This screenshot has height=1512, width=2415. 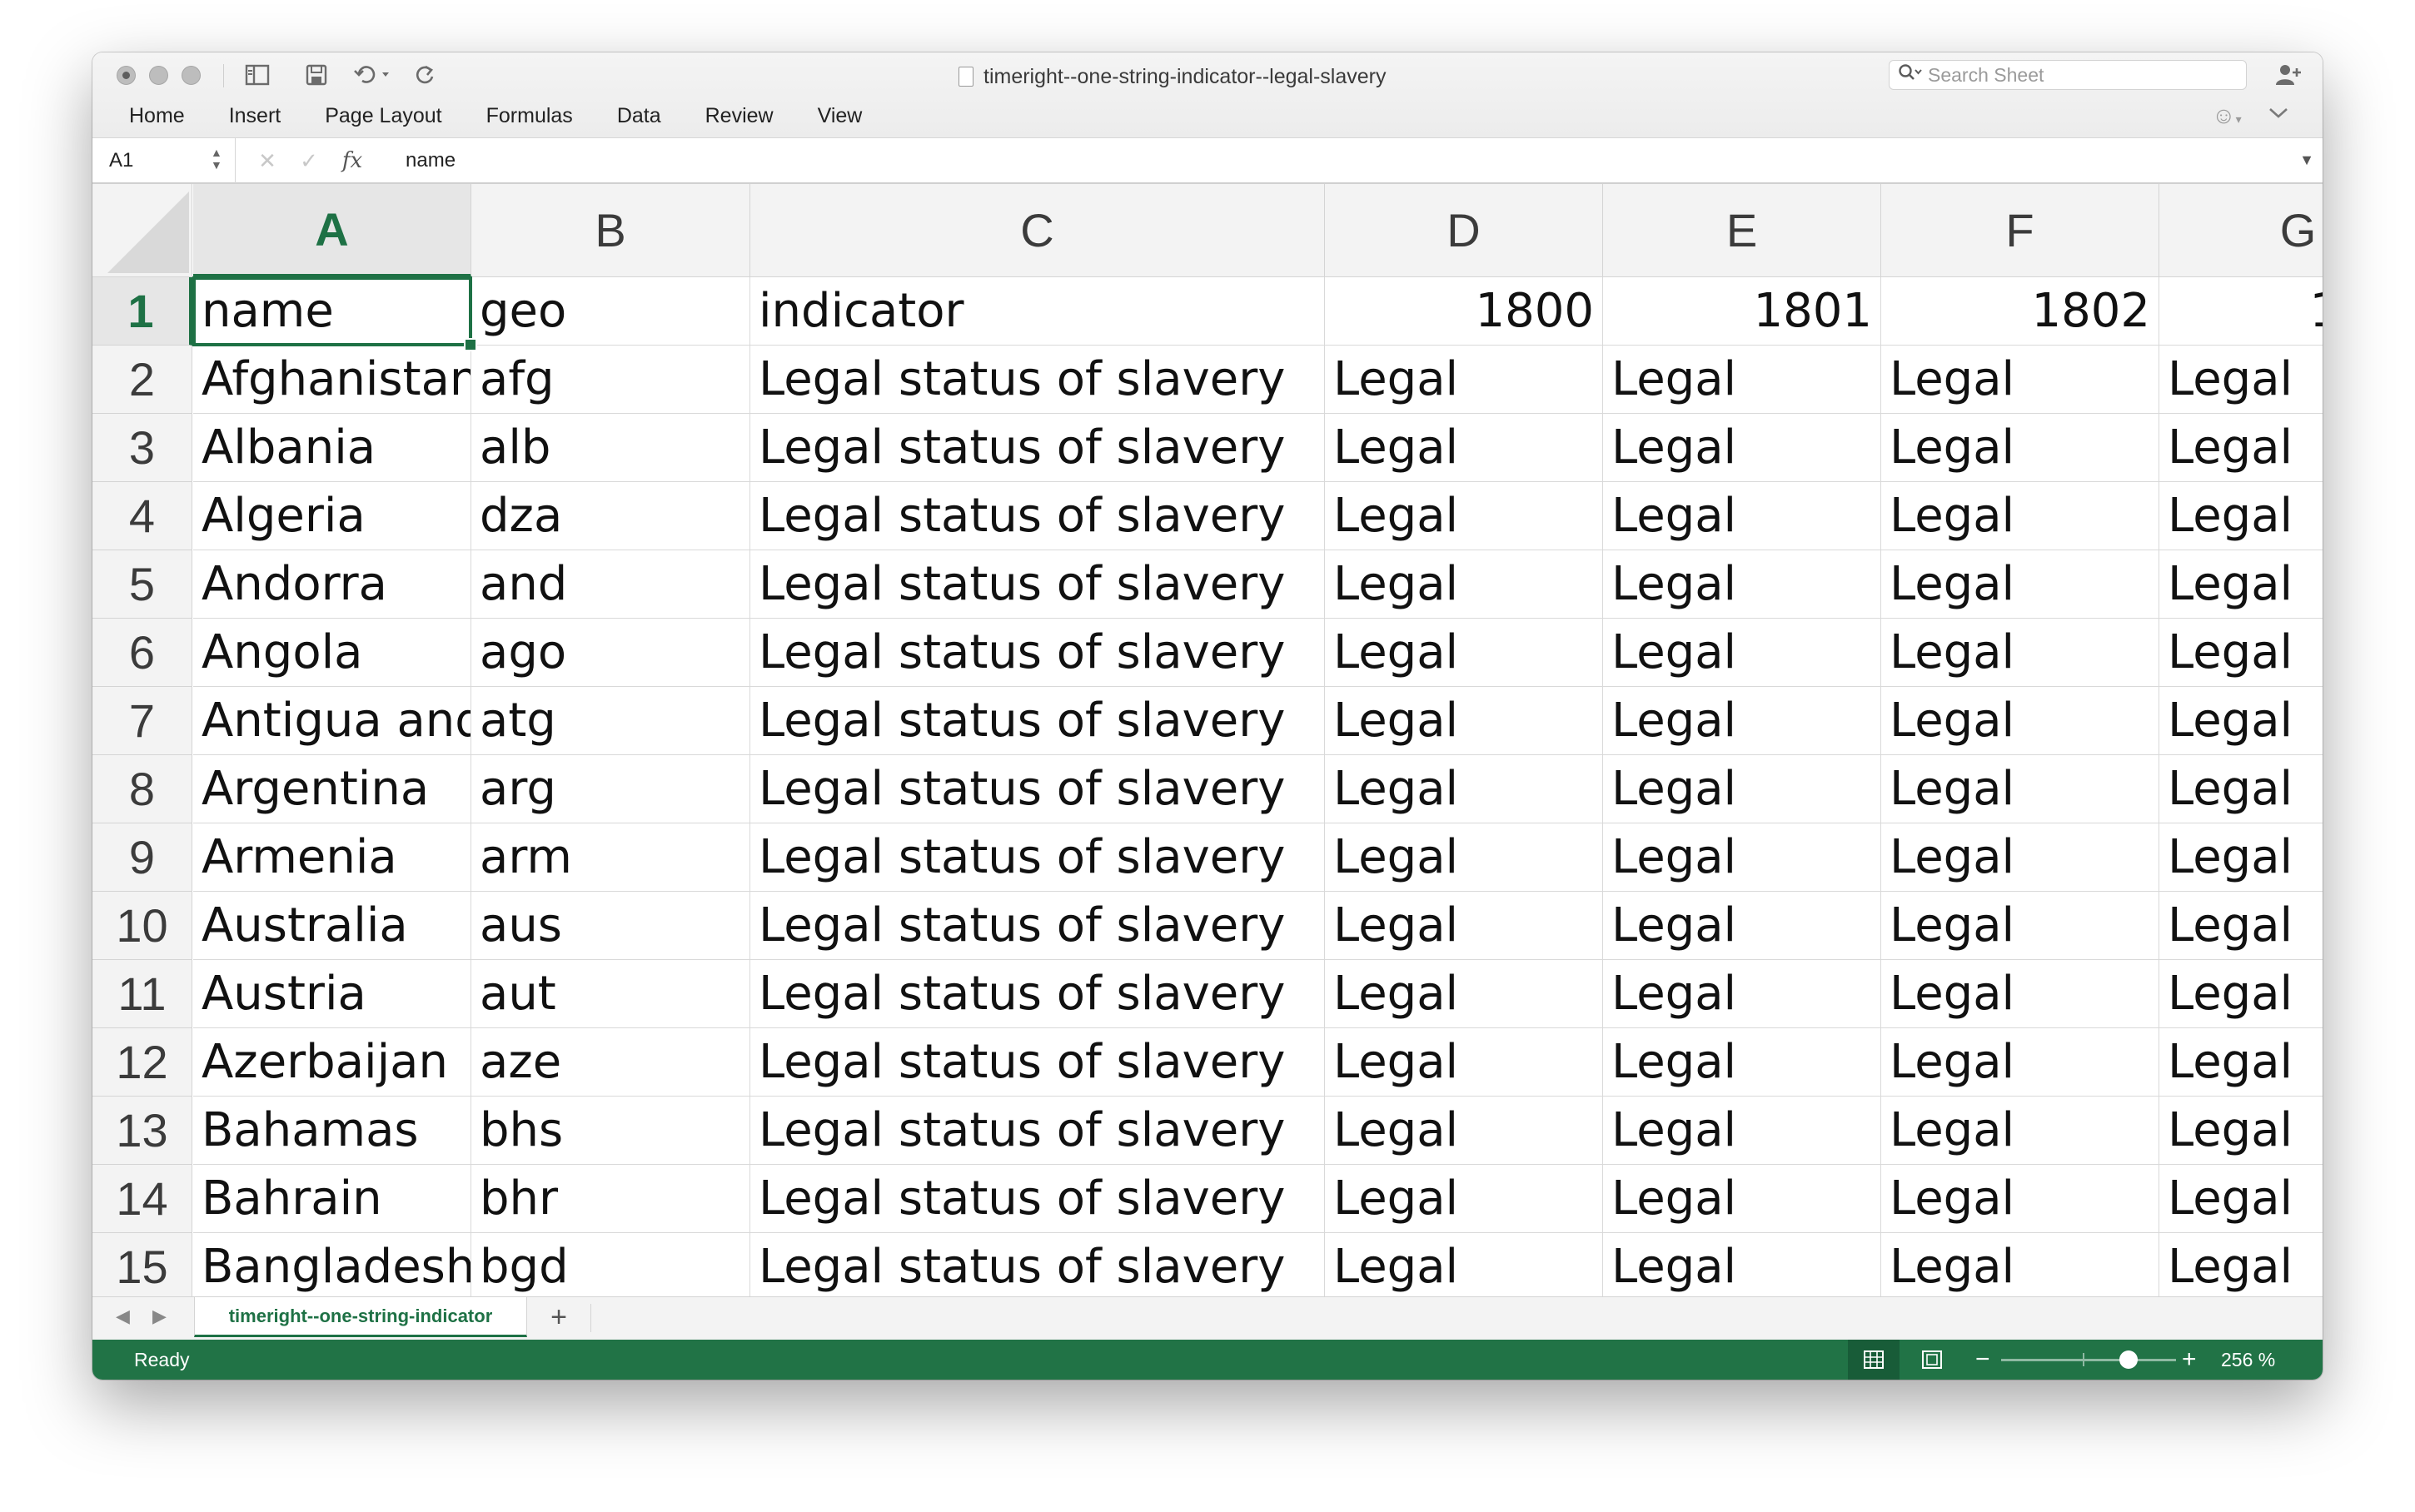 I want to click on cell-g9: Legal, so click(x=2241, y=857).